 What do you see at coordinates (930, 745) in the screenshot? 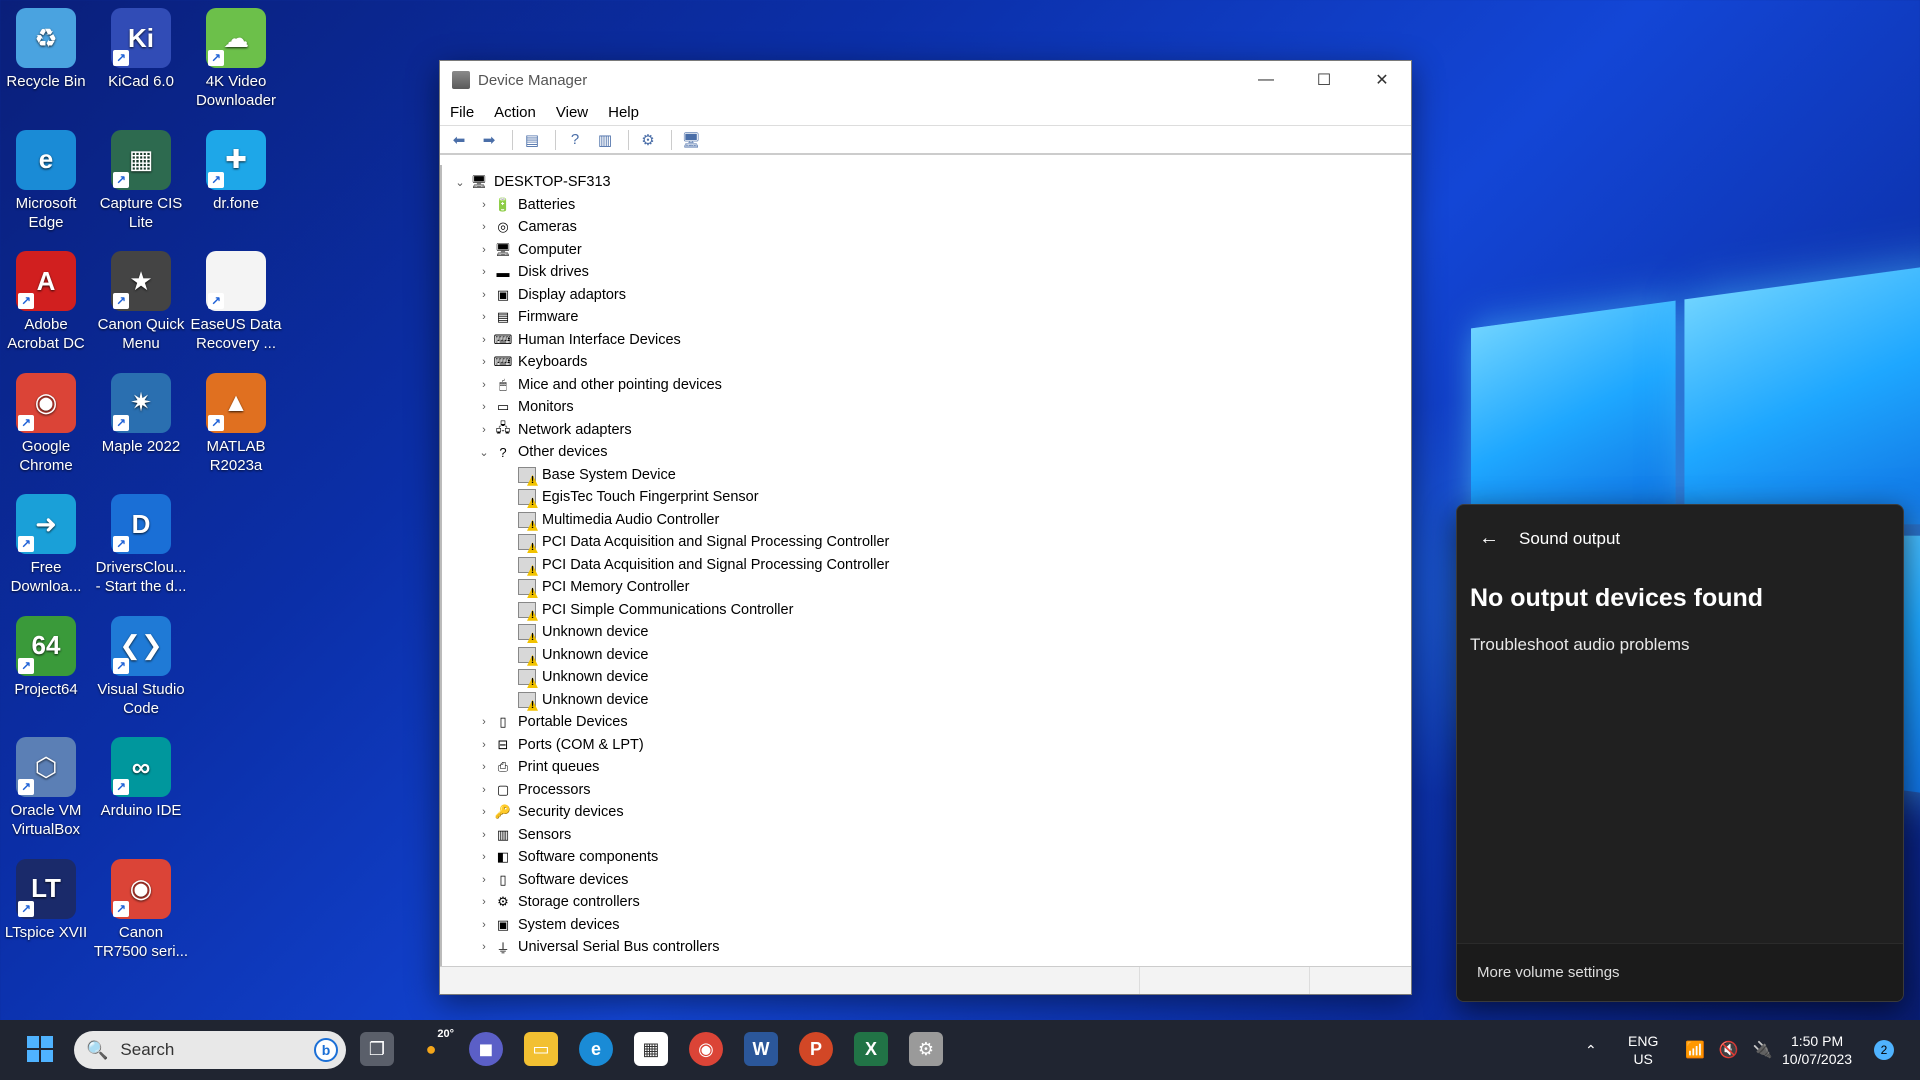
I see `tree-category: › ⊟ Ports (COM & LPT)` at bounding box center [930, 745].